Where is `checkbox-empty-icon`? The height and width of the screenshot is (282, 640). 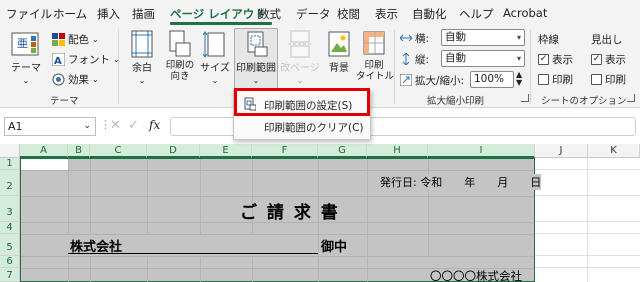
checkbox-empty-icon is located at coordinates (596, 79).